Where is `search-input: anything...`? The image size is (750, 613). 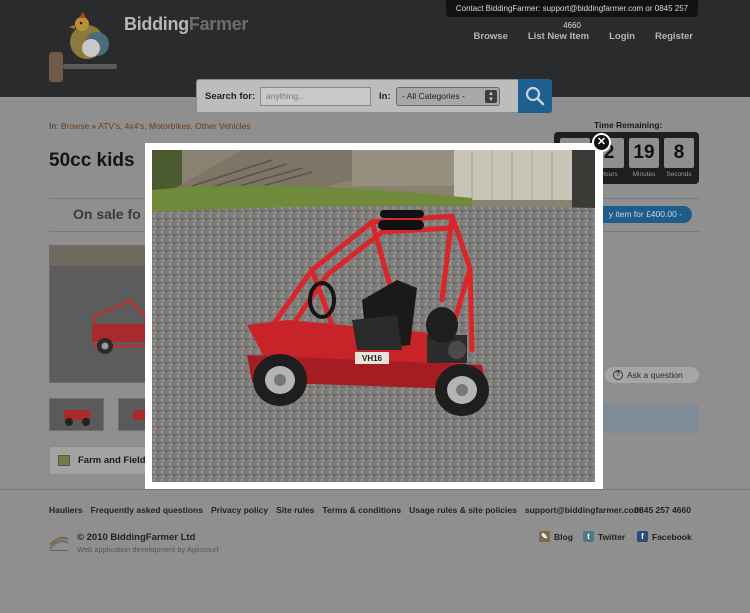
search-input: anything... is located at coordinates (315, 96).